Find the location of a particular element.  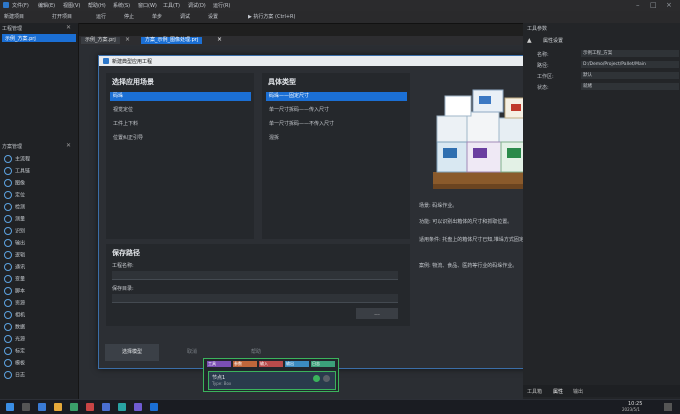

bottom-tab-toolbox: 工具箱 is located at coordinates (534, 391).